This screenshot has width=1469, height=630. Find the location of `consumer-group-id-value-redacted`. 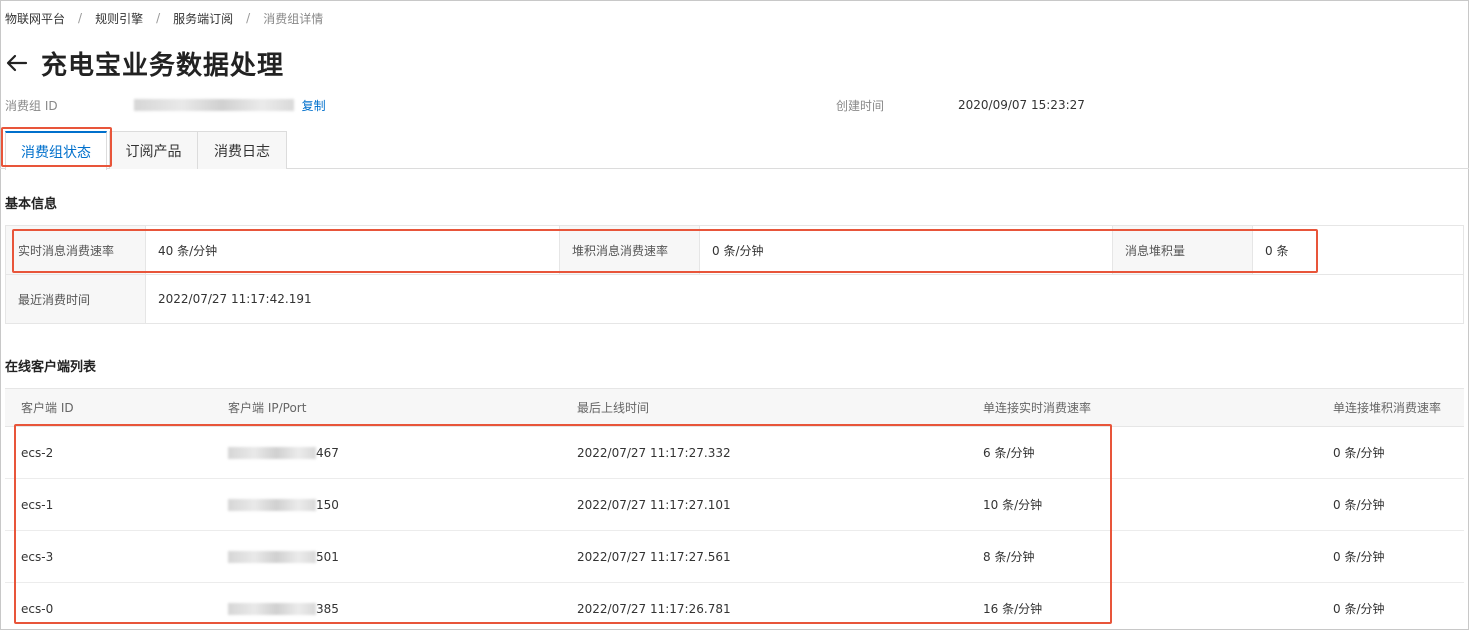

consumer-group-id-value-redacted is located at coordinates (213, 105).